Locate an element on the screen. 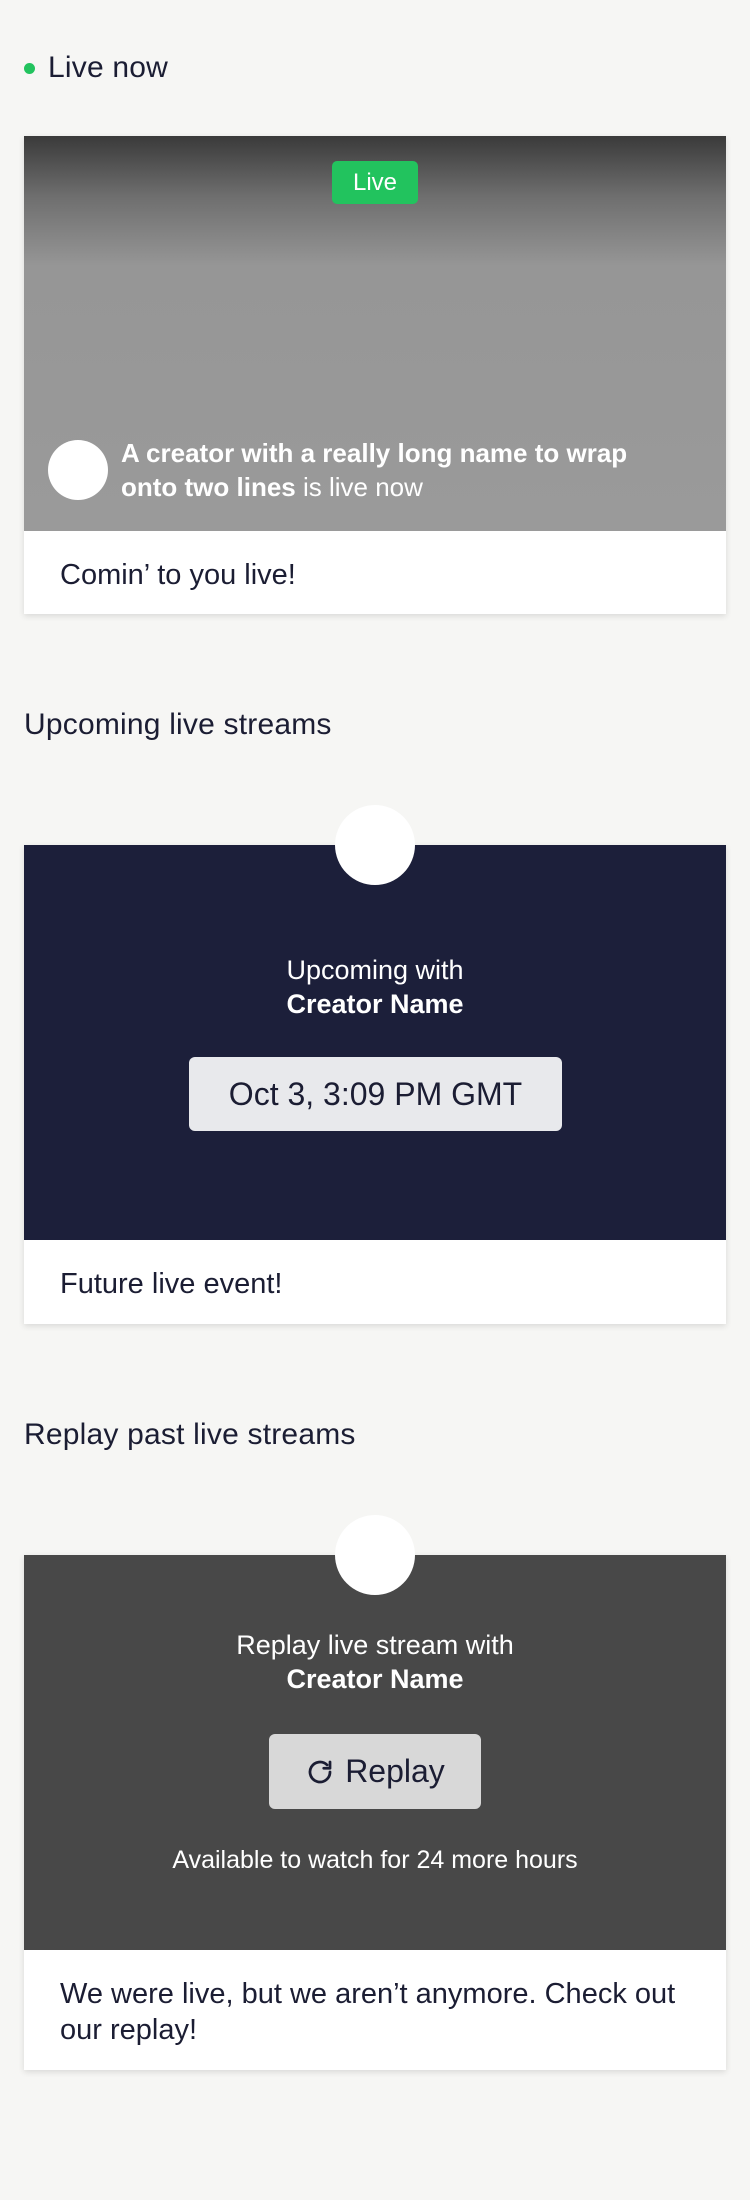 The width and height of the screenshot is (750, 2200). live-now-header: Live now is located at coordinates (96, 68).